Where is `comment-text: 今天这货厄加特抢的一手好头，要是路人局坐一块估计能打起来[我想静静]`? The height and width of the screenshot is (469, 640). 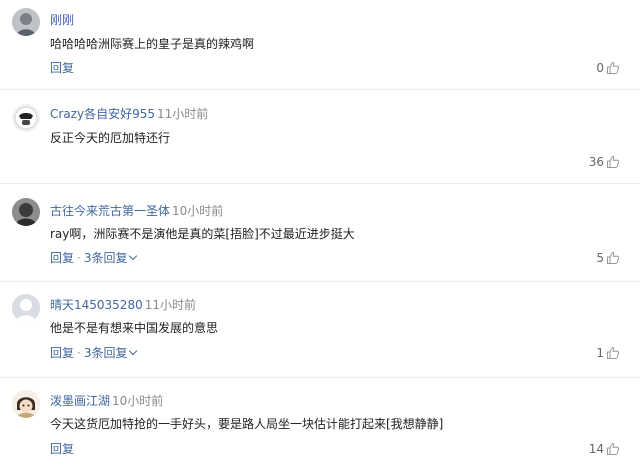
comment-text: 今天这货厄加特抢的一手好头，要是路人局坐一块估计能打起来[我想静静] is located at coordinates (247, 424).